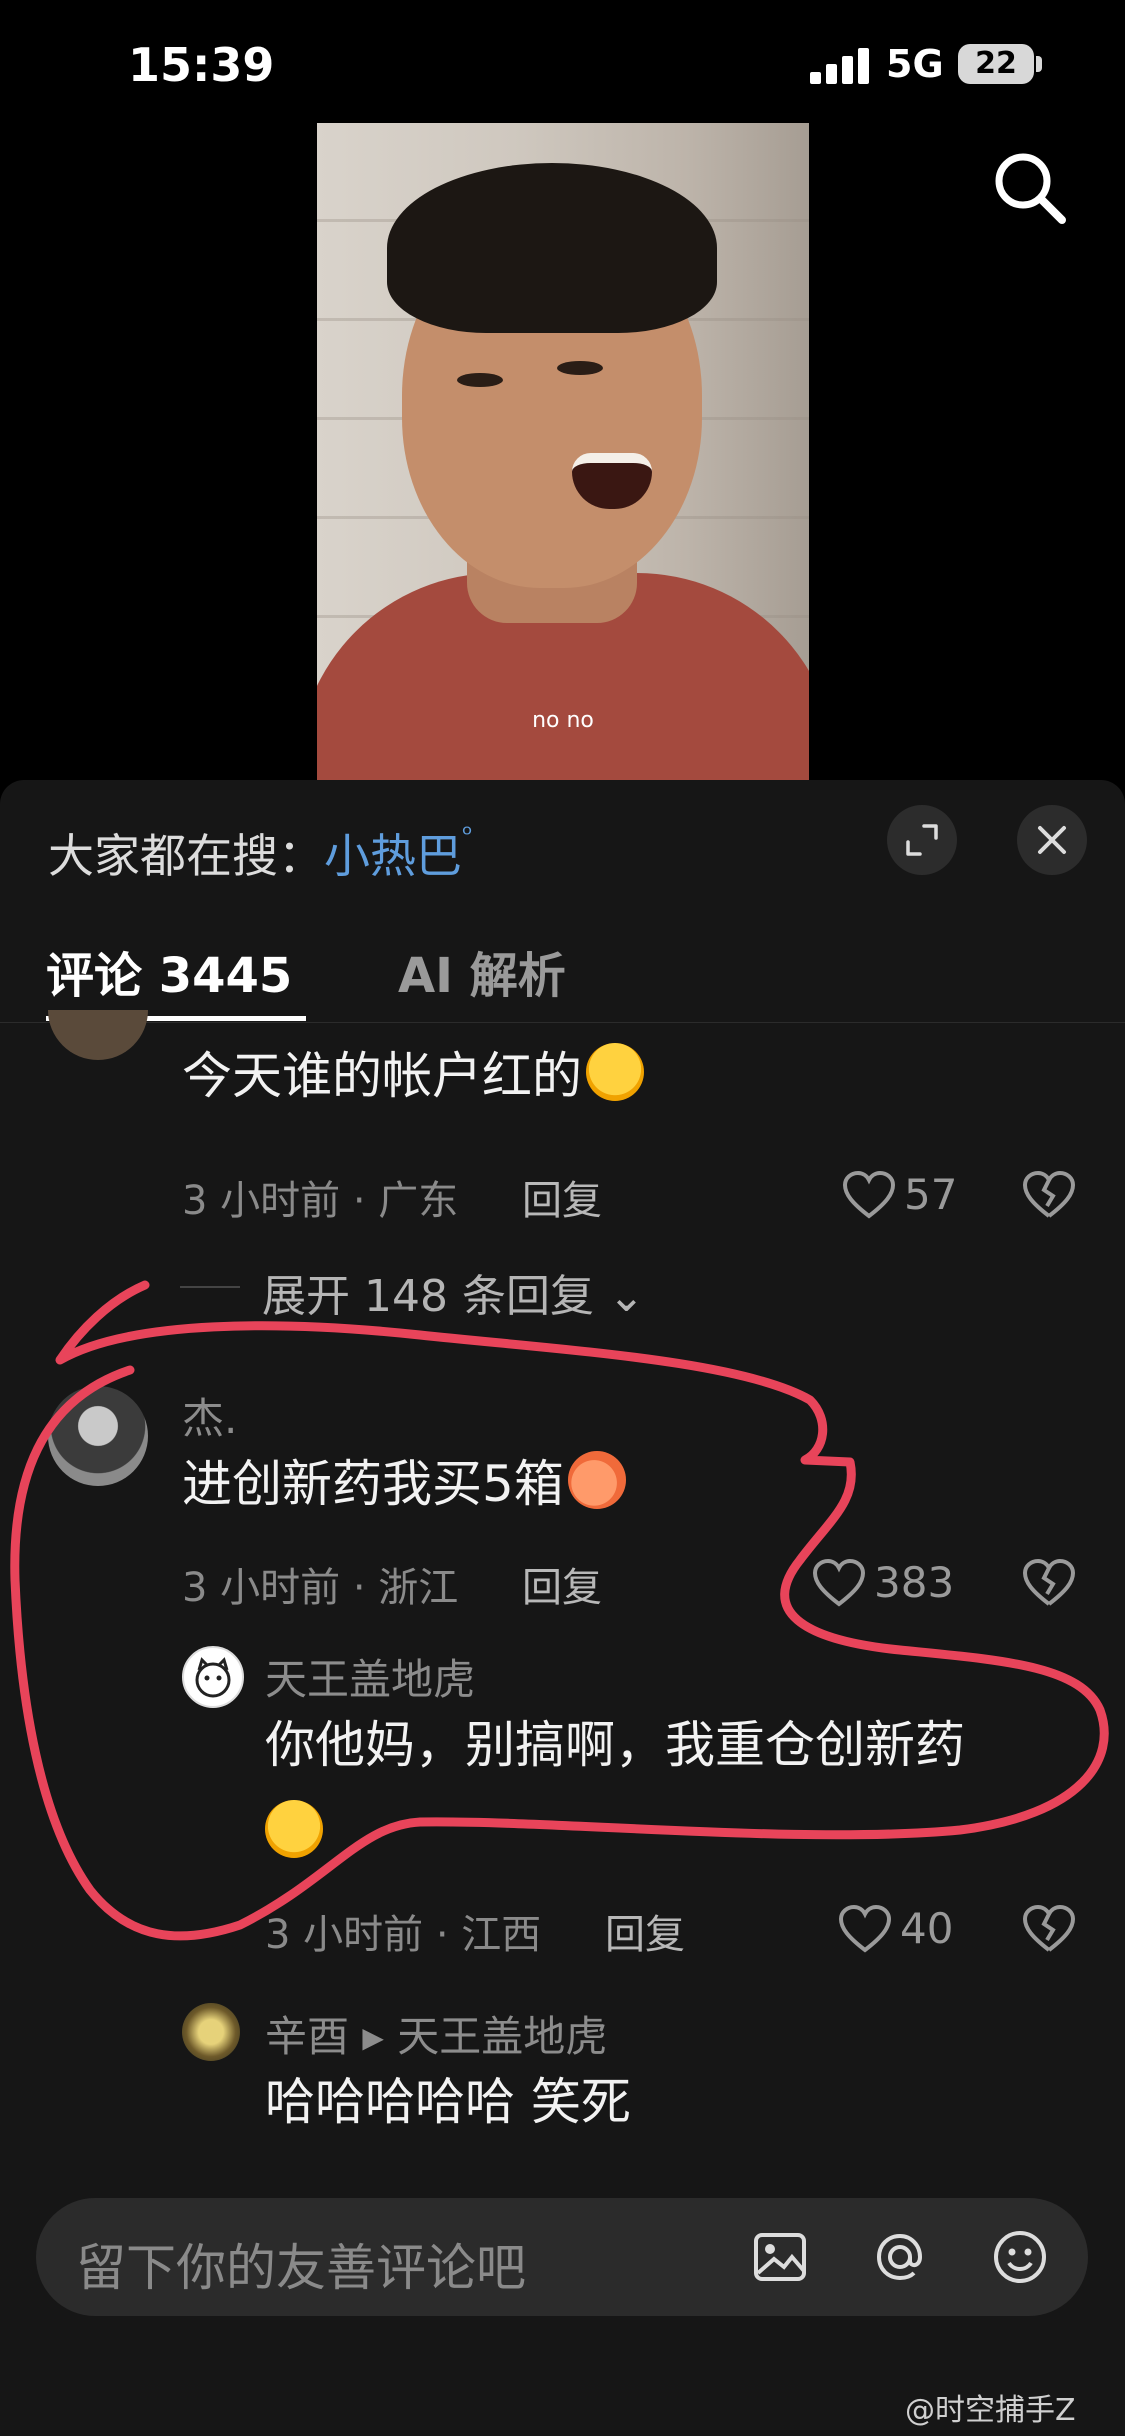 This screenshot has height=2436, width=1125. What do you see at coordinates (201, 65) in the screenshot?
I see `status-time: 15:39` at bounding box center [201, 65].